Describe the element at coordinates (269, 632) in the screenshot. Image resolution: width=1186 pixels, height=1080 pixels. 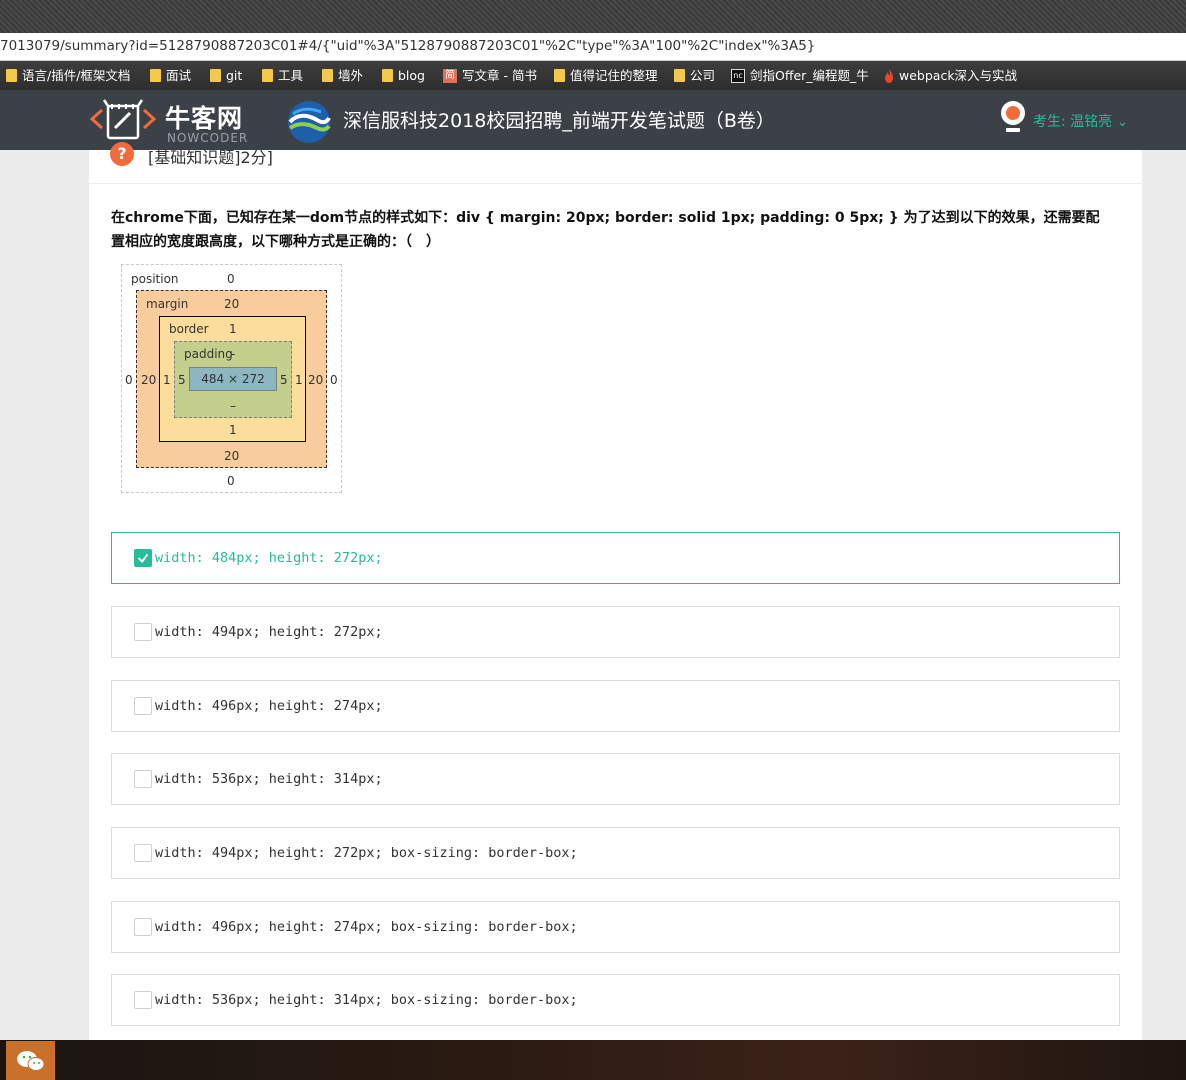
I see `option-text: width: 494px; height: 272px;` at that location.